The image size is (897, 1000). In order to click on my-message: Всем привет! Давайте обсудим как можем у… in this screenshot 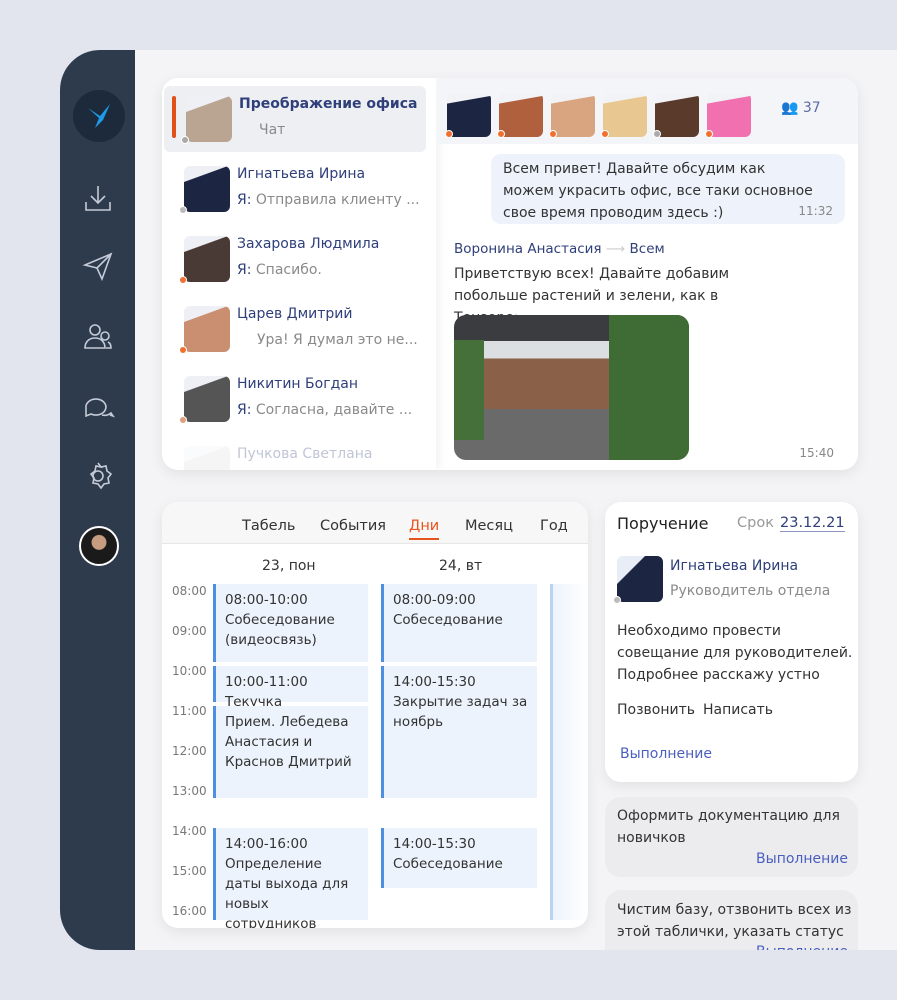, I will do `click(668, 189)`.